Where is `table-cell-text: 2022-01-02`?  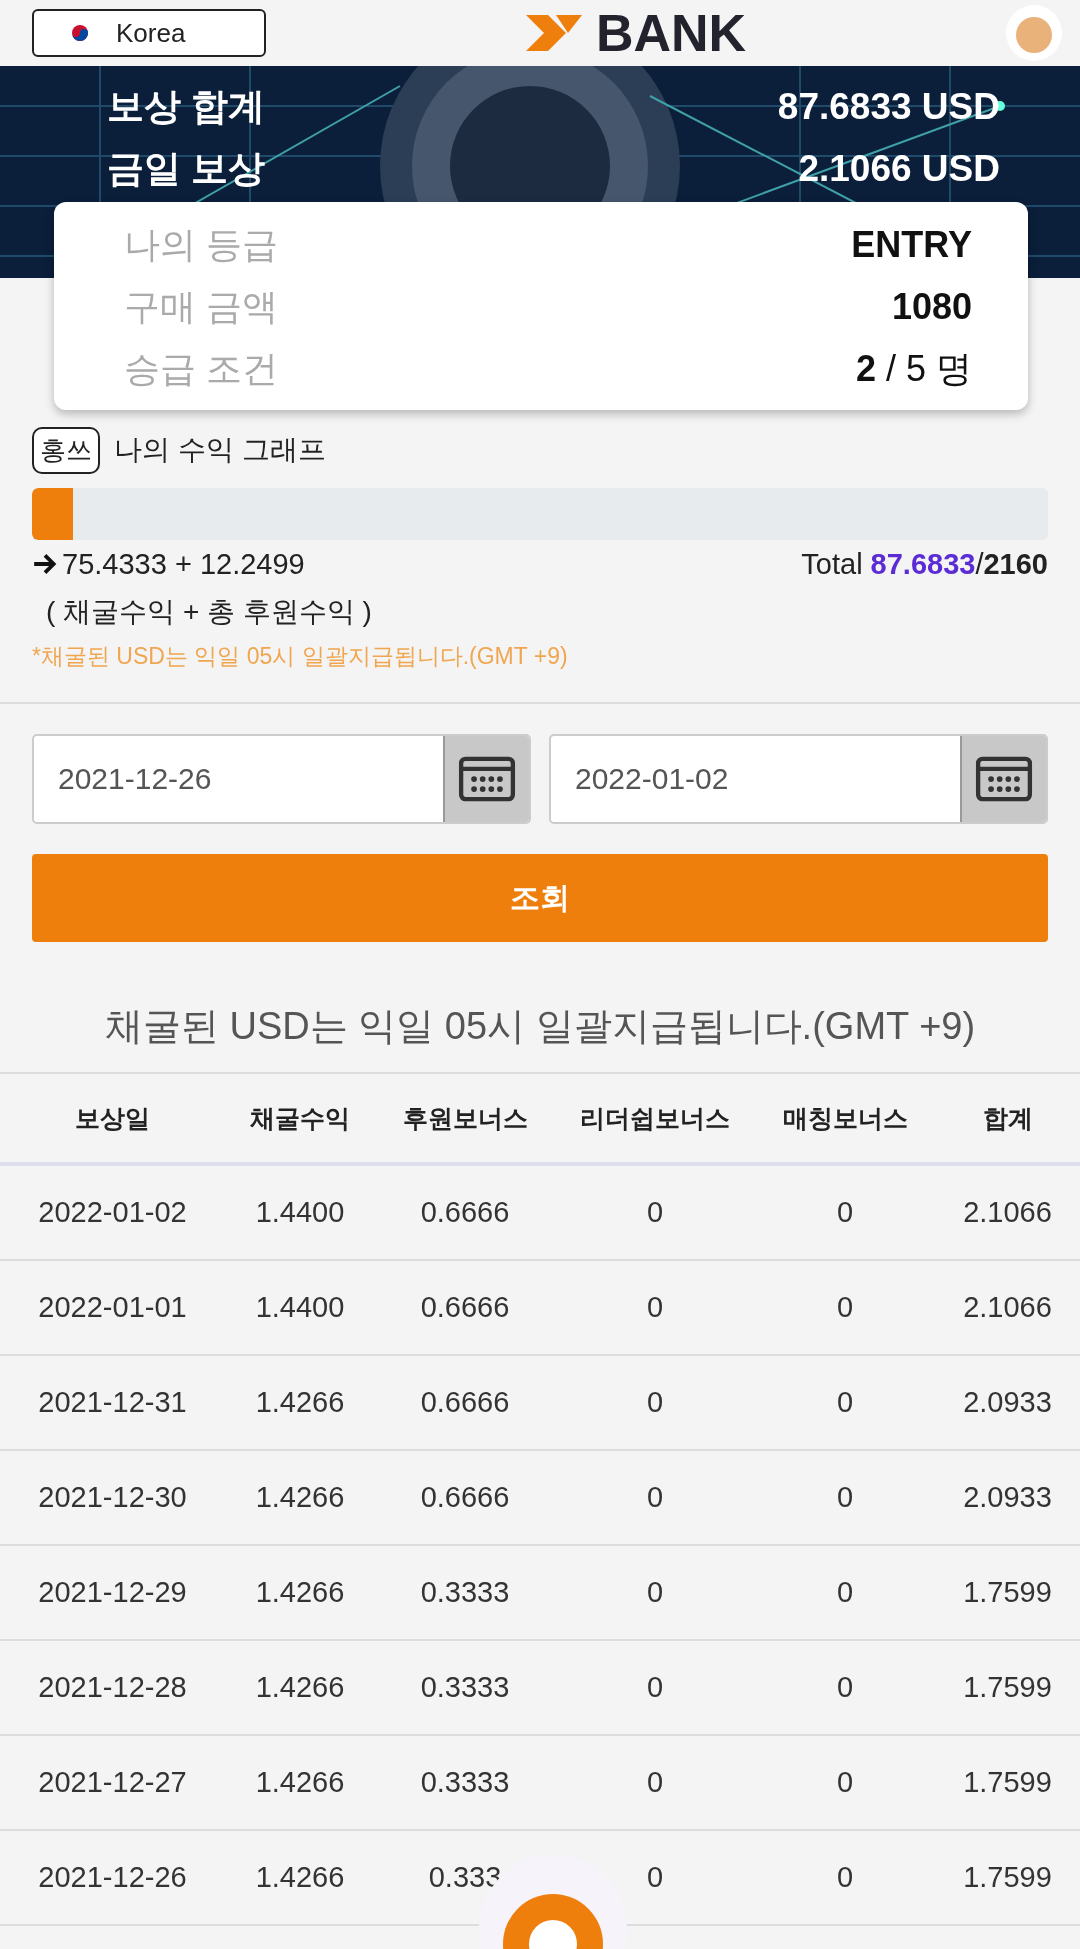 table-cell-text: 2022-01-02 is located at coordinates (112, 1212).